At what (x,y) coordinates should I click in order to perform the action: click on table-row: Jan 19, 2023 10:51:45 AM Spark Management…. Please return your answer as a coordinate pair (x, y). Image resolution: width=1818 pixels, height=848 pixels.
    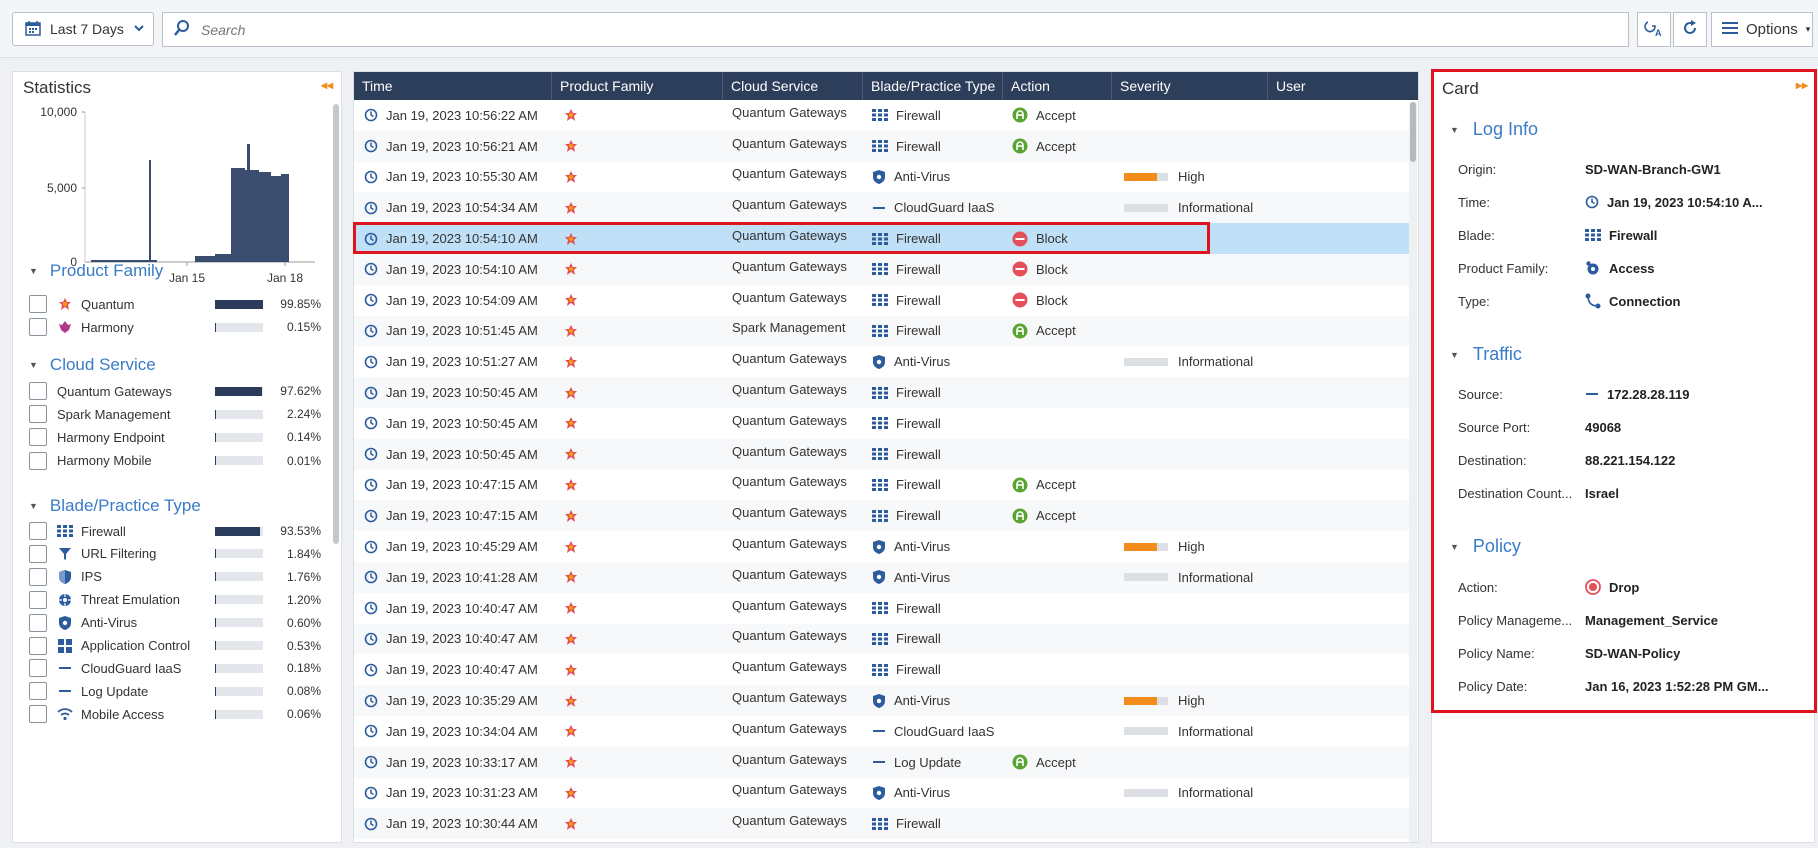
    Looking at the image, I should click on (882, 331).